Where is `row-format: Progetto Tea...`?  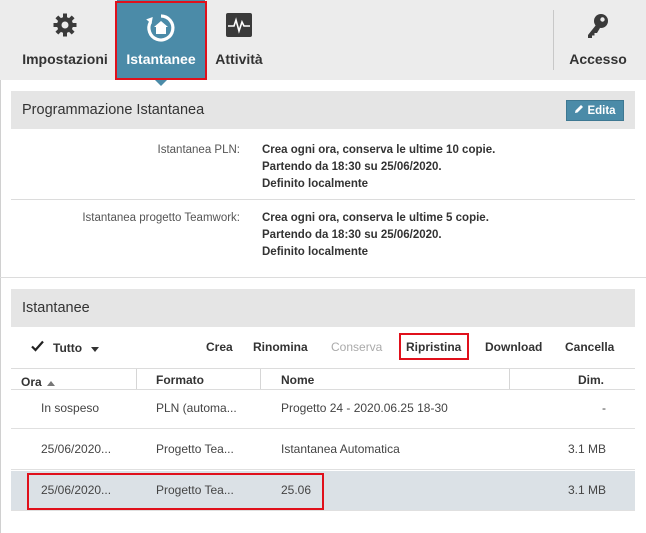
row-format: Progetto Tea... is located at coordinates (195, 449).